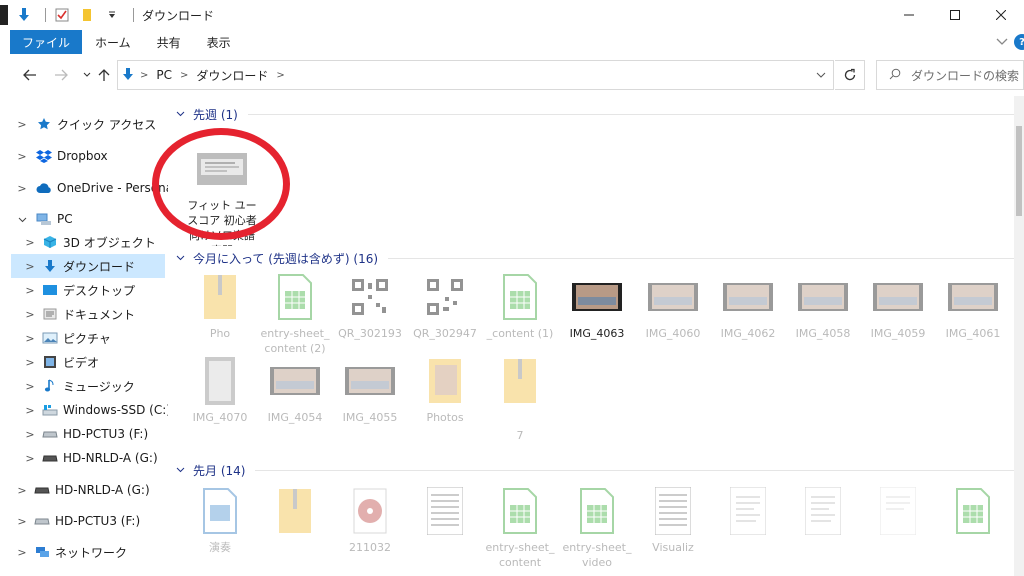 The height and width of the screenshot is (576, 1024). Describe the element at coordinates (295, 313) in the screenshot. I see `file-item: entry-sheet_content (2)` at that location.